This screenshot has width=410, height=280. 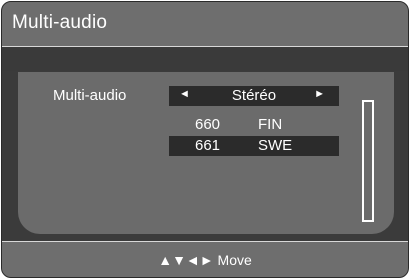 What do you see at coordinates (60, 22) in the screenshot?
I see `window-title: Multi-audio` at bounding box center [60, 22].